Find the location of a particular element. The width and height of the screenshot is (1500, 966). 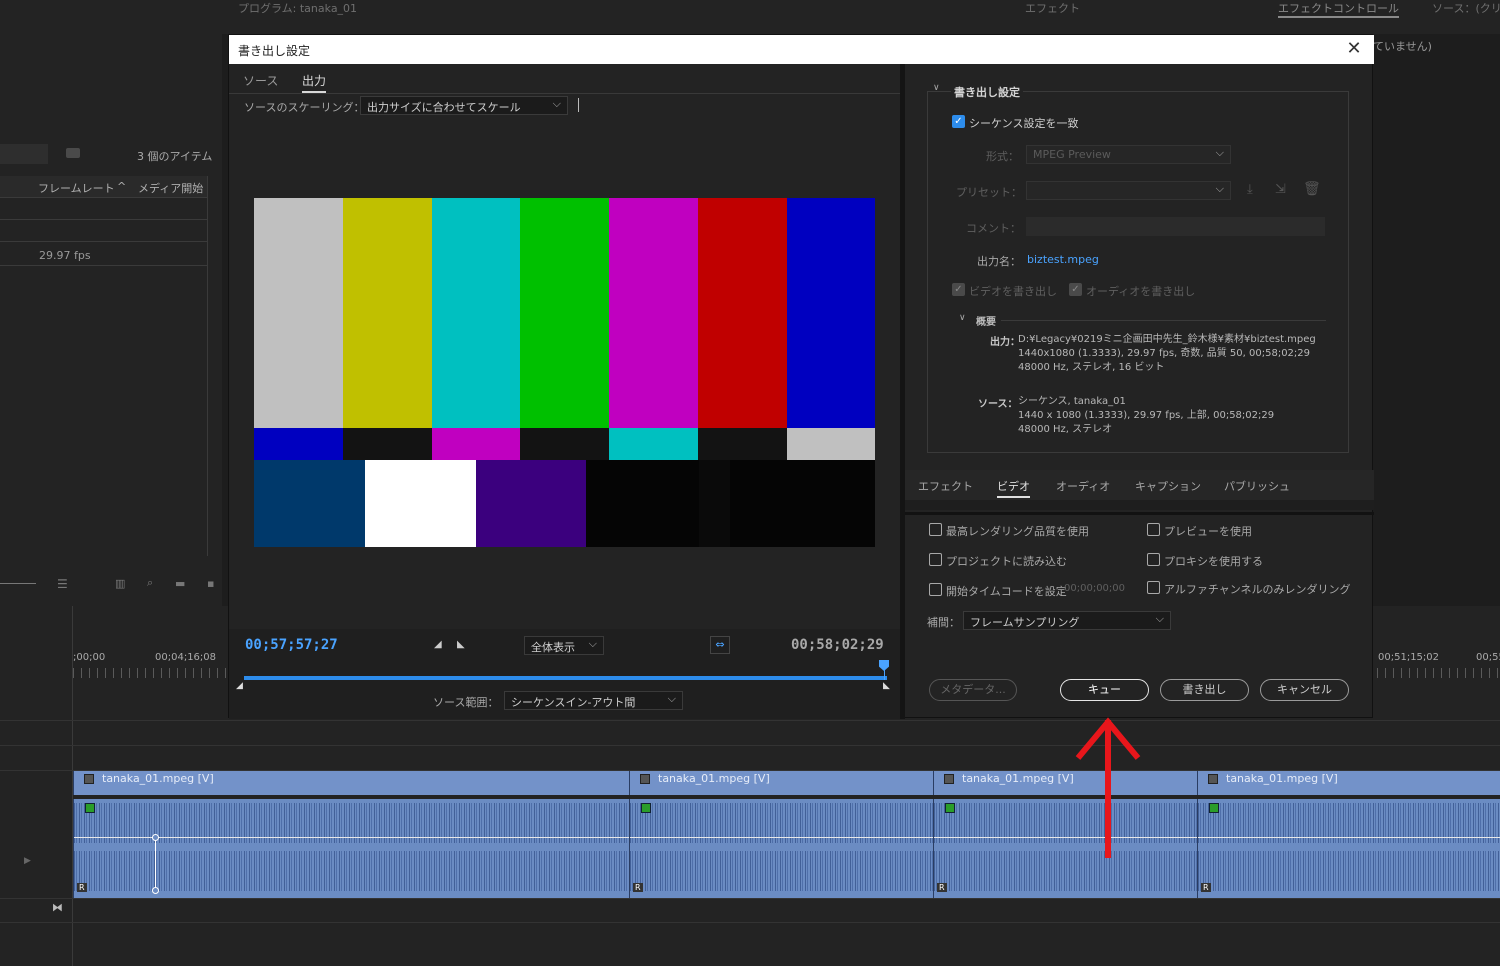

match-sequence-checkbox: ✓ is located at coordinates (958, 121).